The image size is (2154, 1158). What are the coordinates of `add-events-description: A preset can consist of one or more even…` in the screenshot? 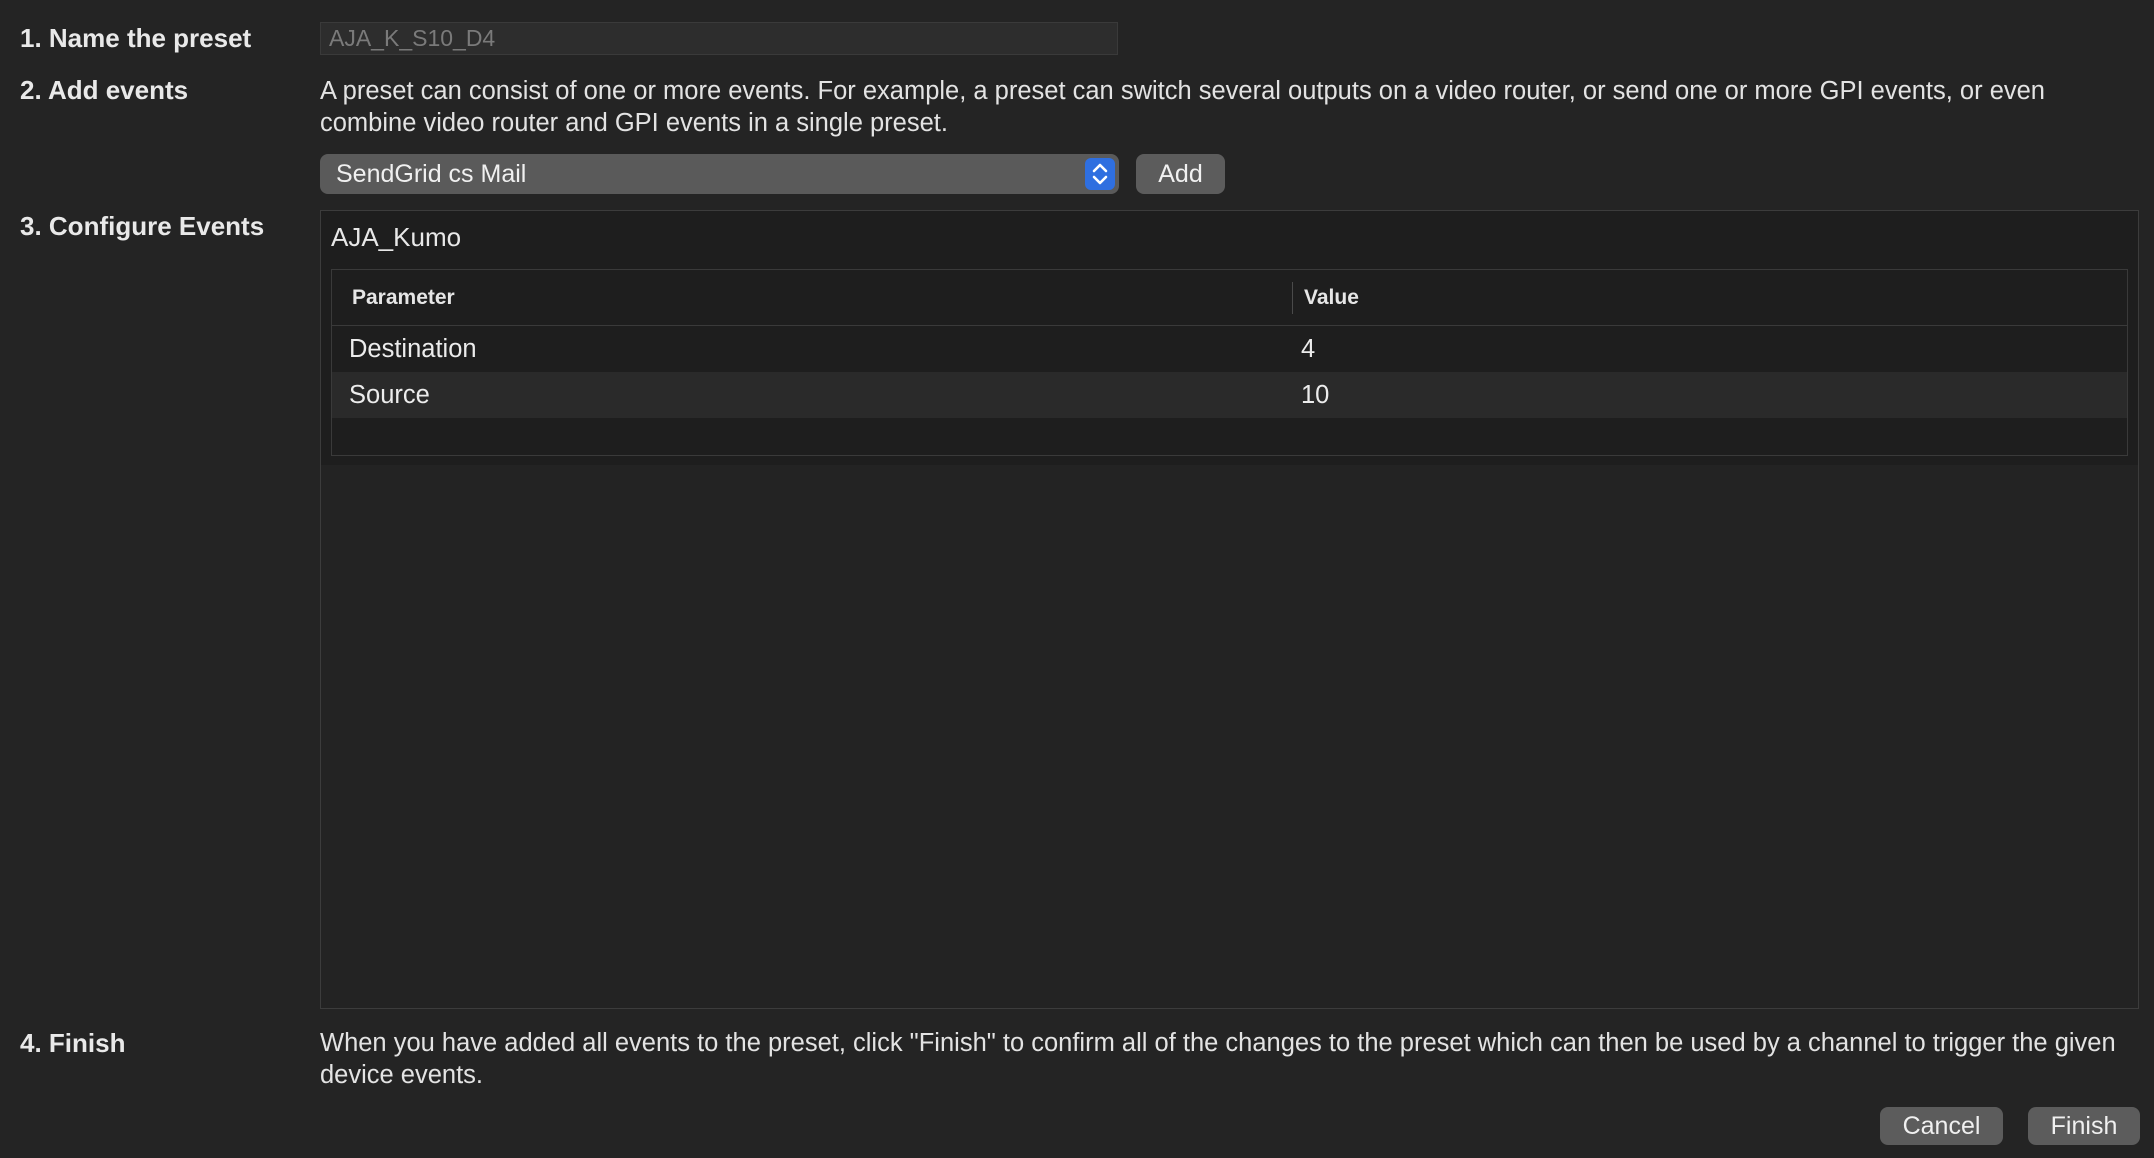 It's located at (1182, 107).